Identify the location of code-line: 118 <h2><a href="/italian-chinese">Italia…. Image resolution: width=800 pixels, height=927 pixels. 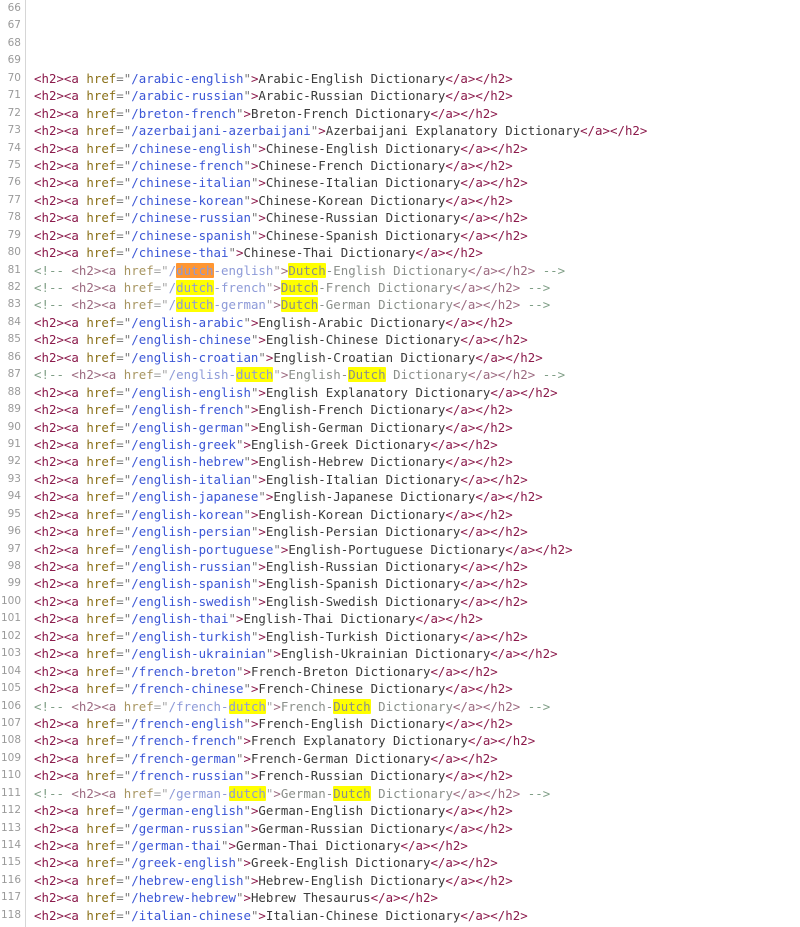
(400, 915).